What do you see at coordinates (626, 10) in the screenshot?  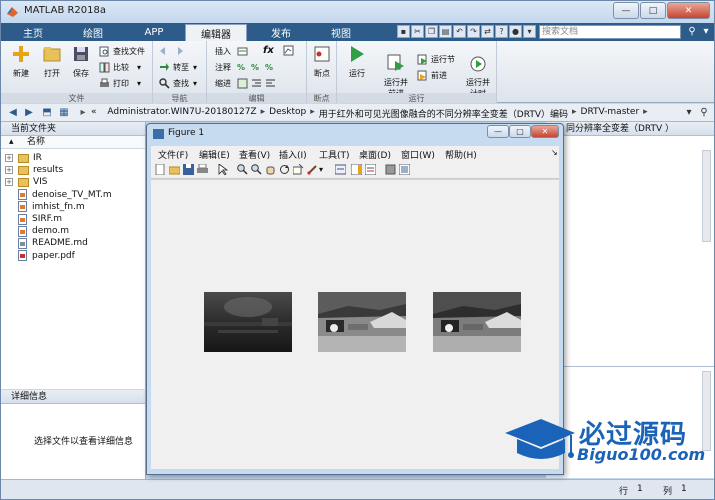 I see `minimize-button: —` at bounding box center [626, 10].